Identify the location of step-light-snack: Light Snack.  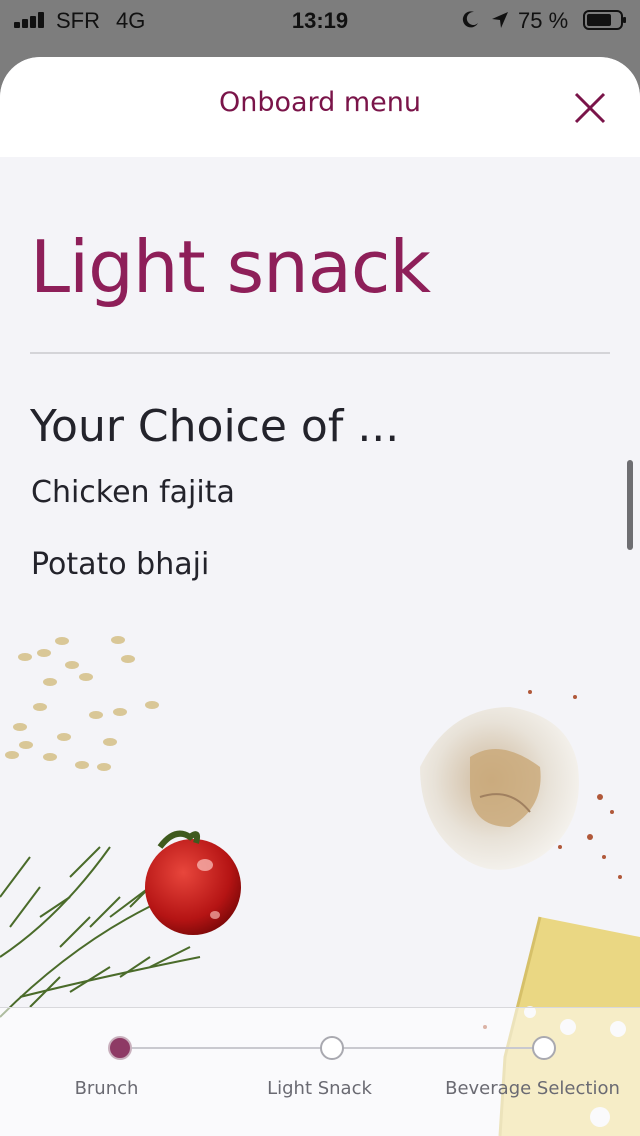
(319, 1072).